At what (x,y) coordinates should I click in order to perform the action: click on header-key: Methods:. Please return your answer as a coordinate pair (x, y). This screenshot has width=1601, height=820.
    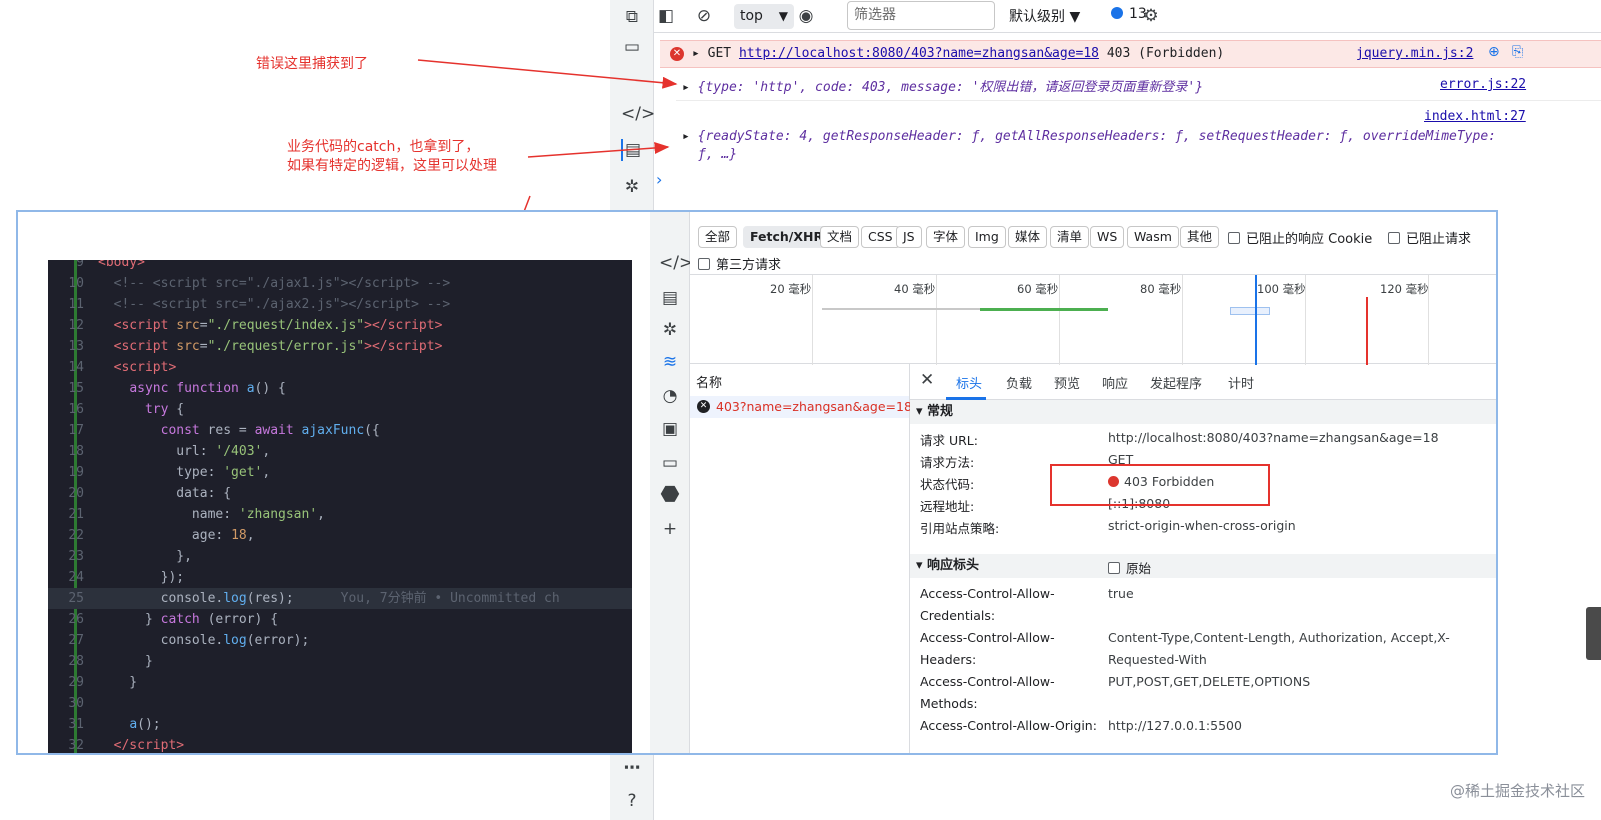
    Looking at the image, I should click on (949, 703).